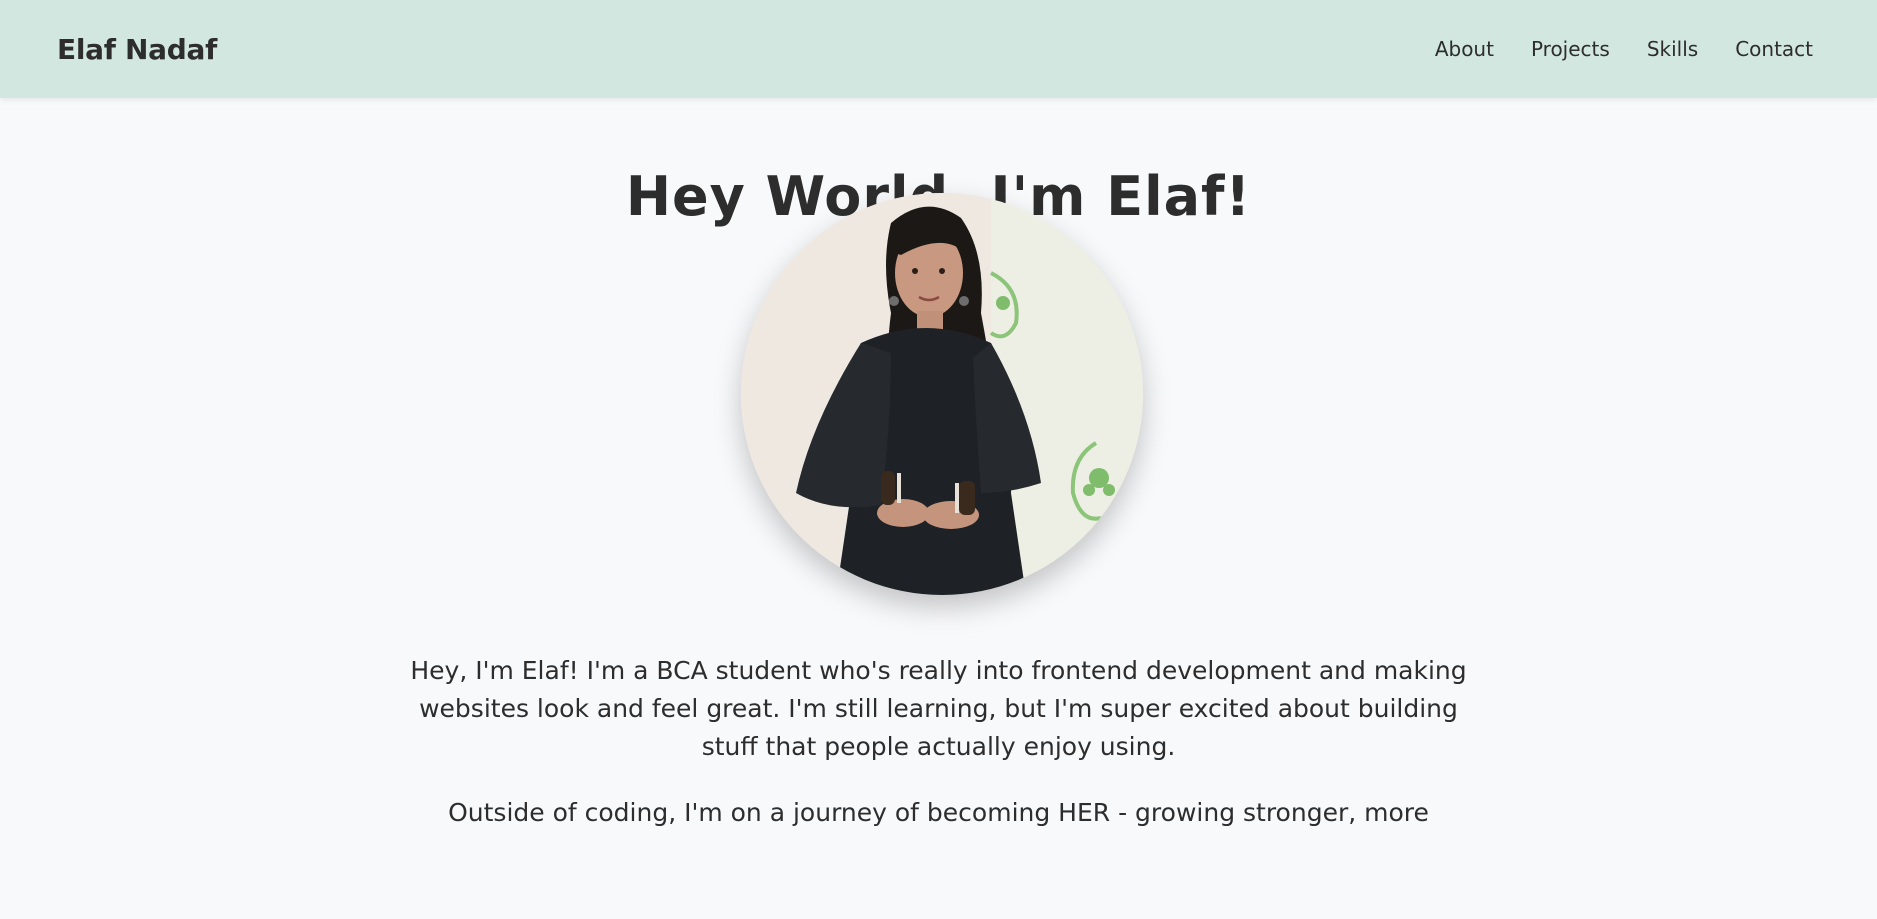 The height and width of the screenshot is (919, 1877). I want to click on profile-photo-illustration, so click(942, 394).